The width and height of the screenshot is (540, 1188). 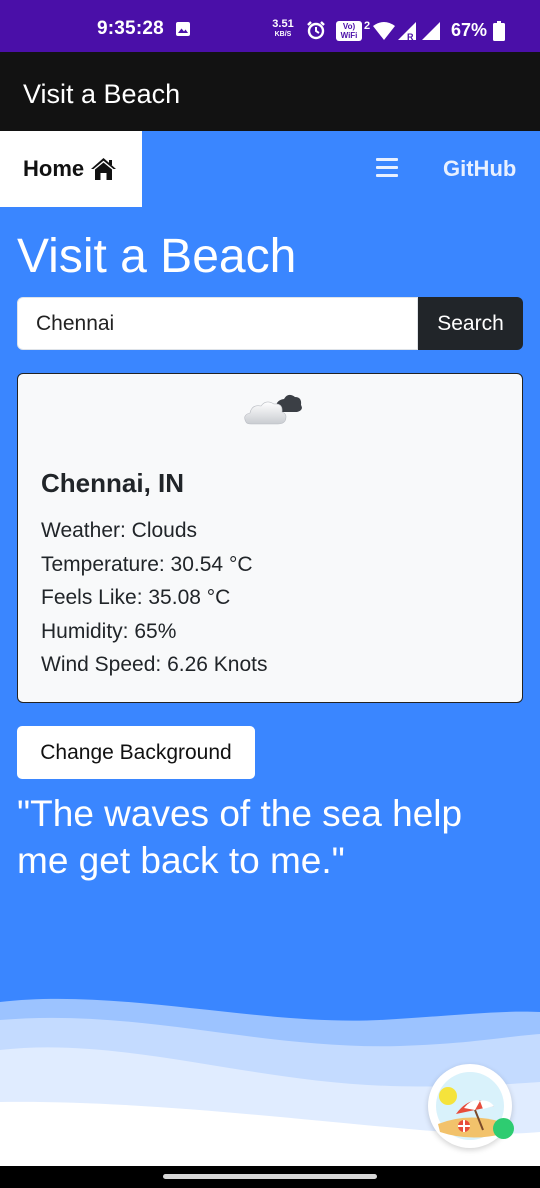 What do you see at coordinates (183, 29) in the screenshot?
I see `image-icon` at bounding box center [183, 29].